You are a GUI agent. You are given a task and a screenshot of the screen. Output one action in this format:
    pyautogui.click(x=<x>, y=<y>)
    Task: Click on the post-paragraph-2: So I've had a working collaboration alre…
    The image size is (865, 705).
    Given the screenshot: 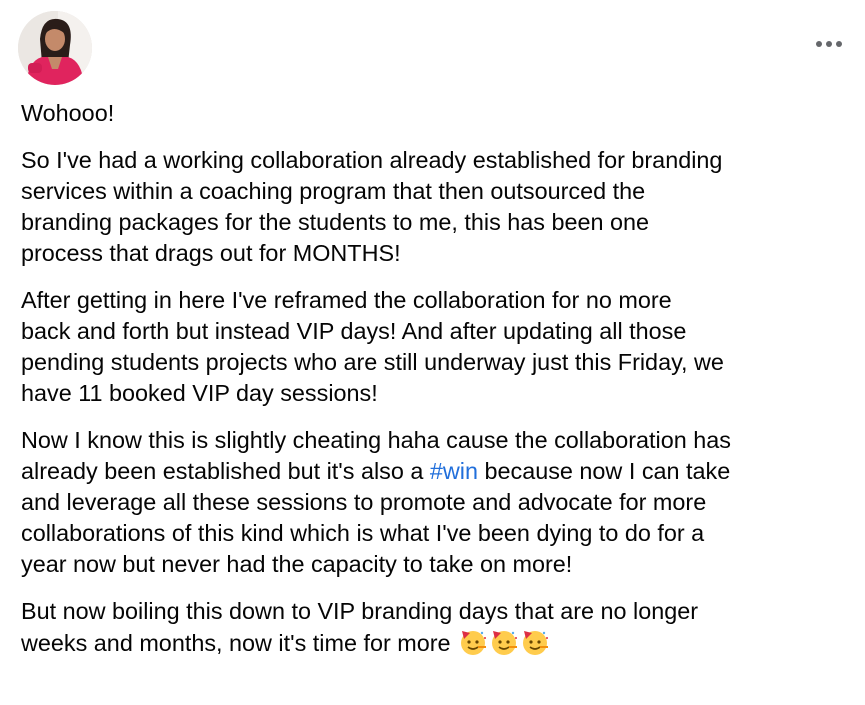 What is the action you would take?
    pyautogui.click(x=372, y=206)
    